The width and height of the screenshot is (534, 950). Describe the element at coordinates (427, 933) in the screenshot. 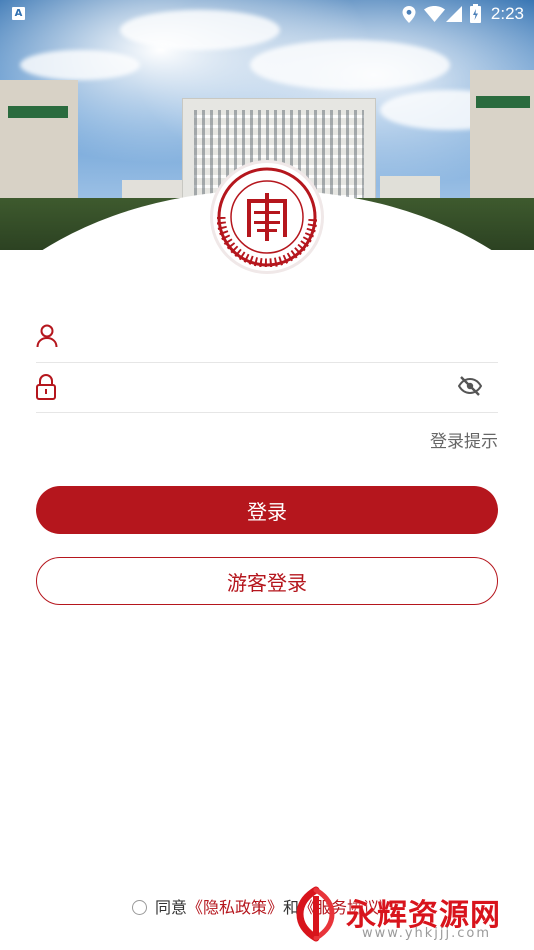

I see `watermark-url: www.yhkjjj.com` at that location.